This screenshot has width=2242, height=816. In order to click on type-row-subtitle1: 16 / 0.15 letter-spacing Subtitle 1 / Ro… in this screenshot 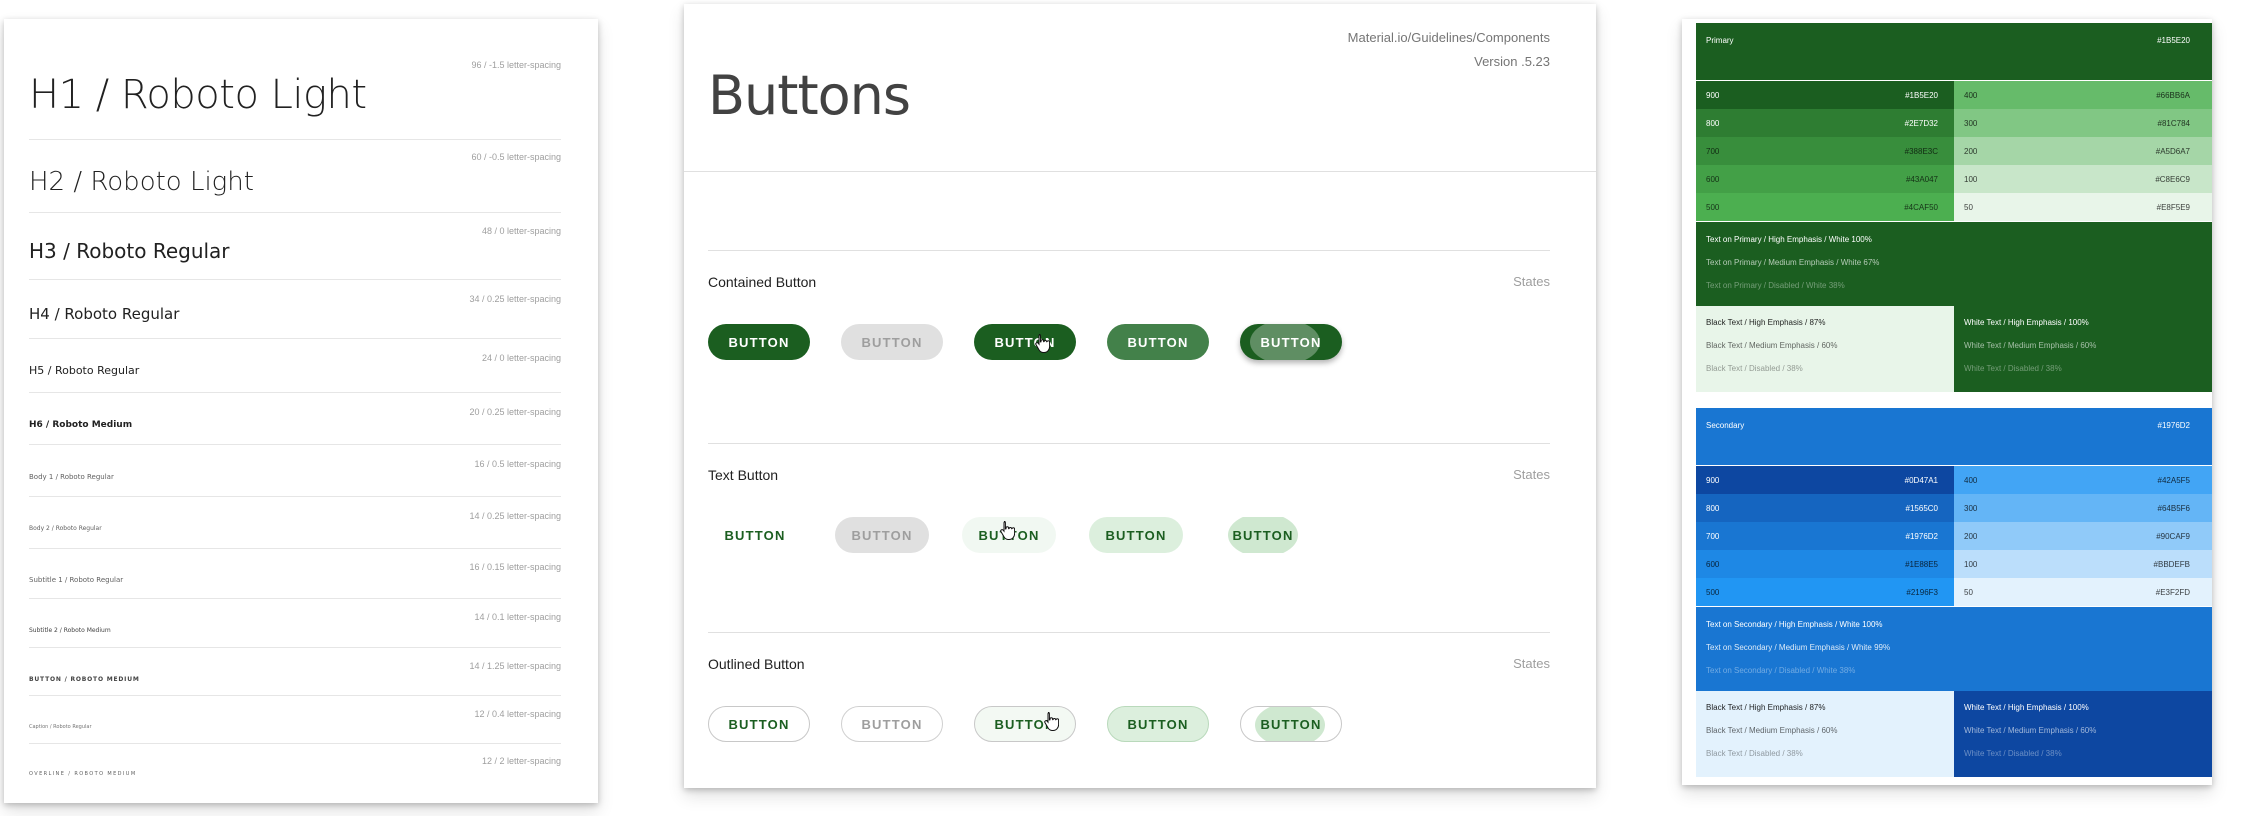, I will do `click(295, 573)`.